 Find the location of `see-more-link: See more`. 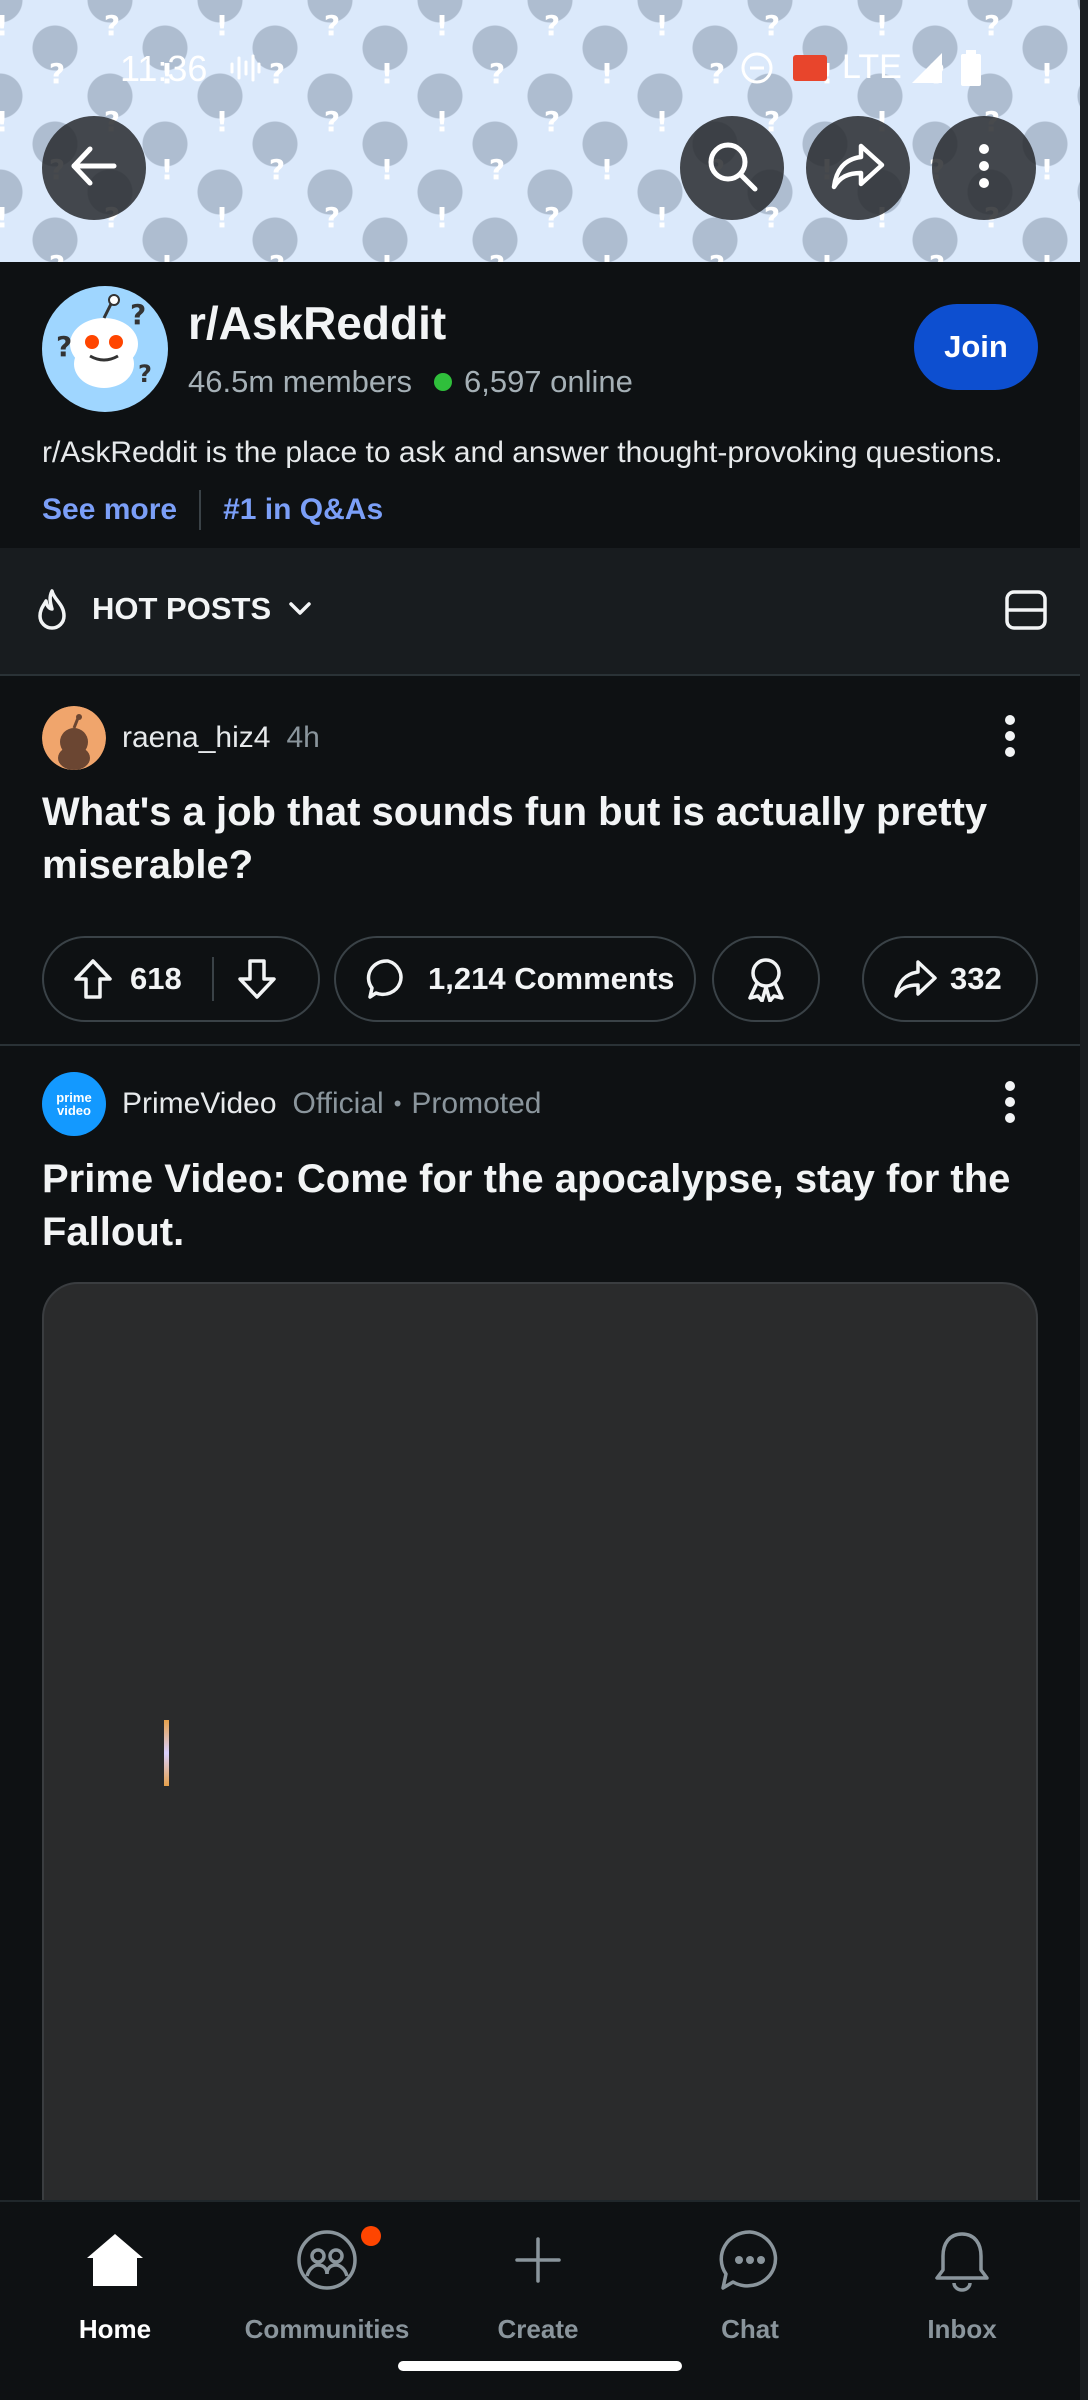

see-more-link: See more is located at coordinates (109, 510).